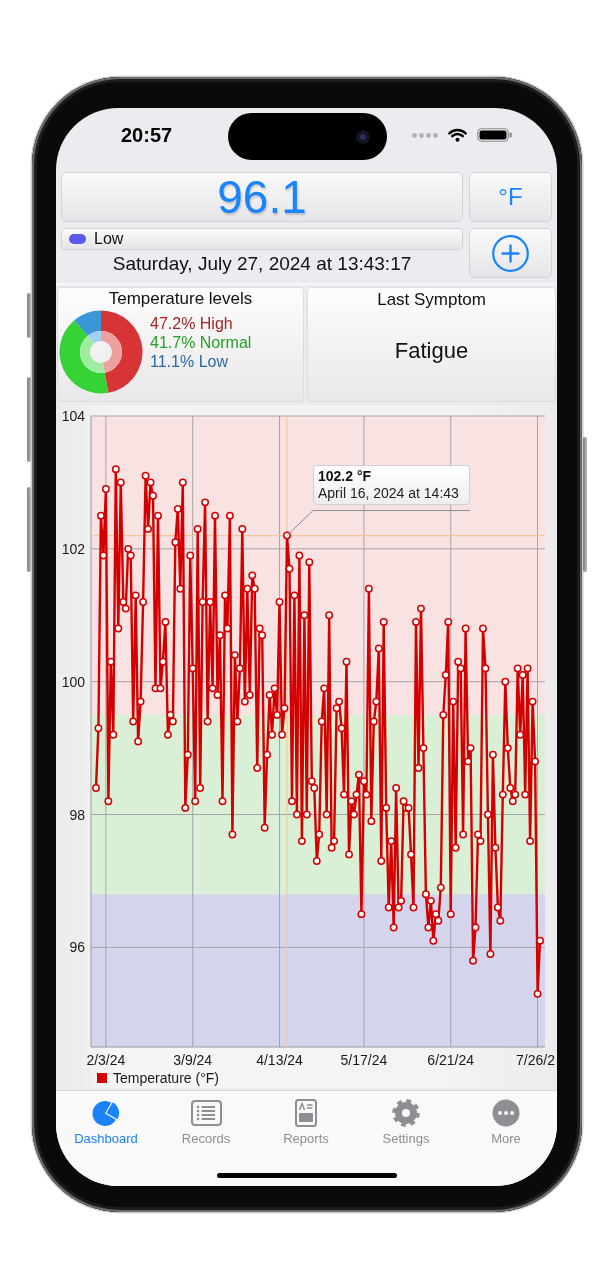 The width and height of the screenshot is (612, 1288). I want to click on tab: Settings, so click(406, 1123).